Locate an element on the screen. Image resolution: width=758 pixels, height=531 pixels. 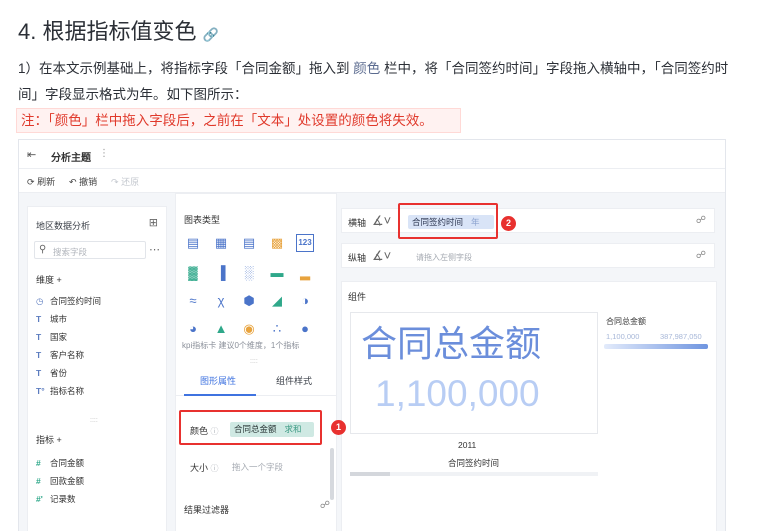
section-title: 4. 根据指标值变色 🔗 is located at coordinates (118, 30).